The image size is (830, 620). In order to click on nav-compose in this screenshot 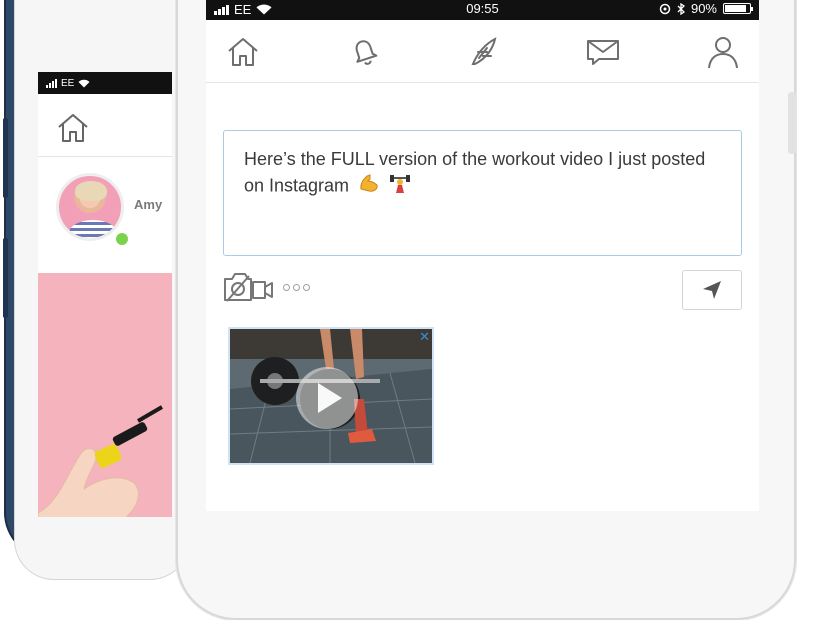, I will do `click(483, 52)`.